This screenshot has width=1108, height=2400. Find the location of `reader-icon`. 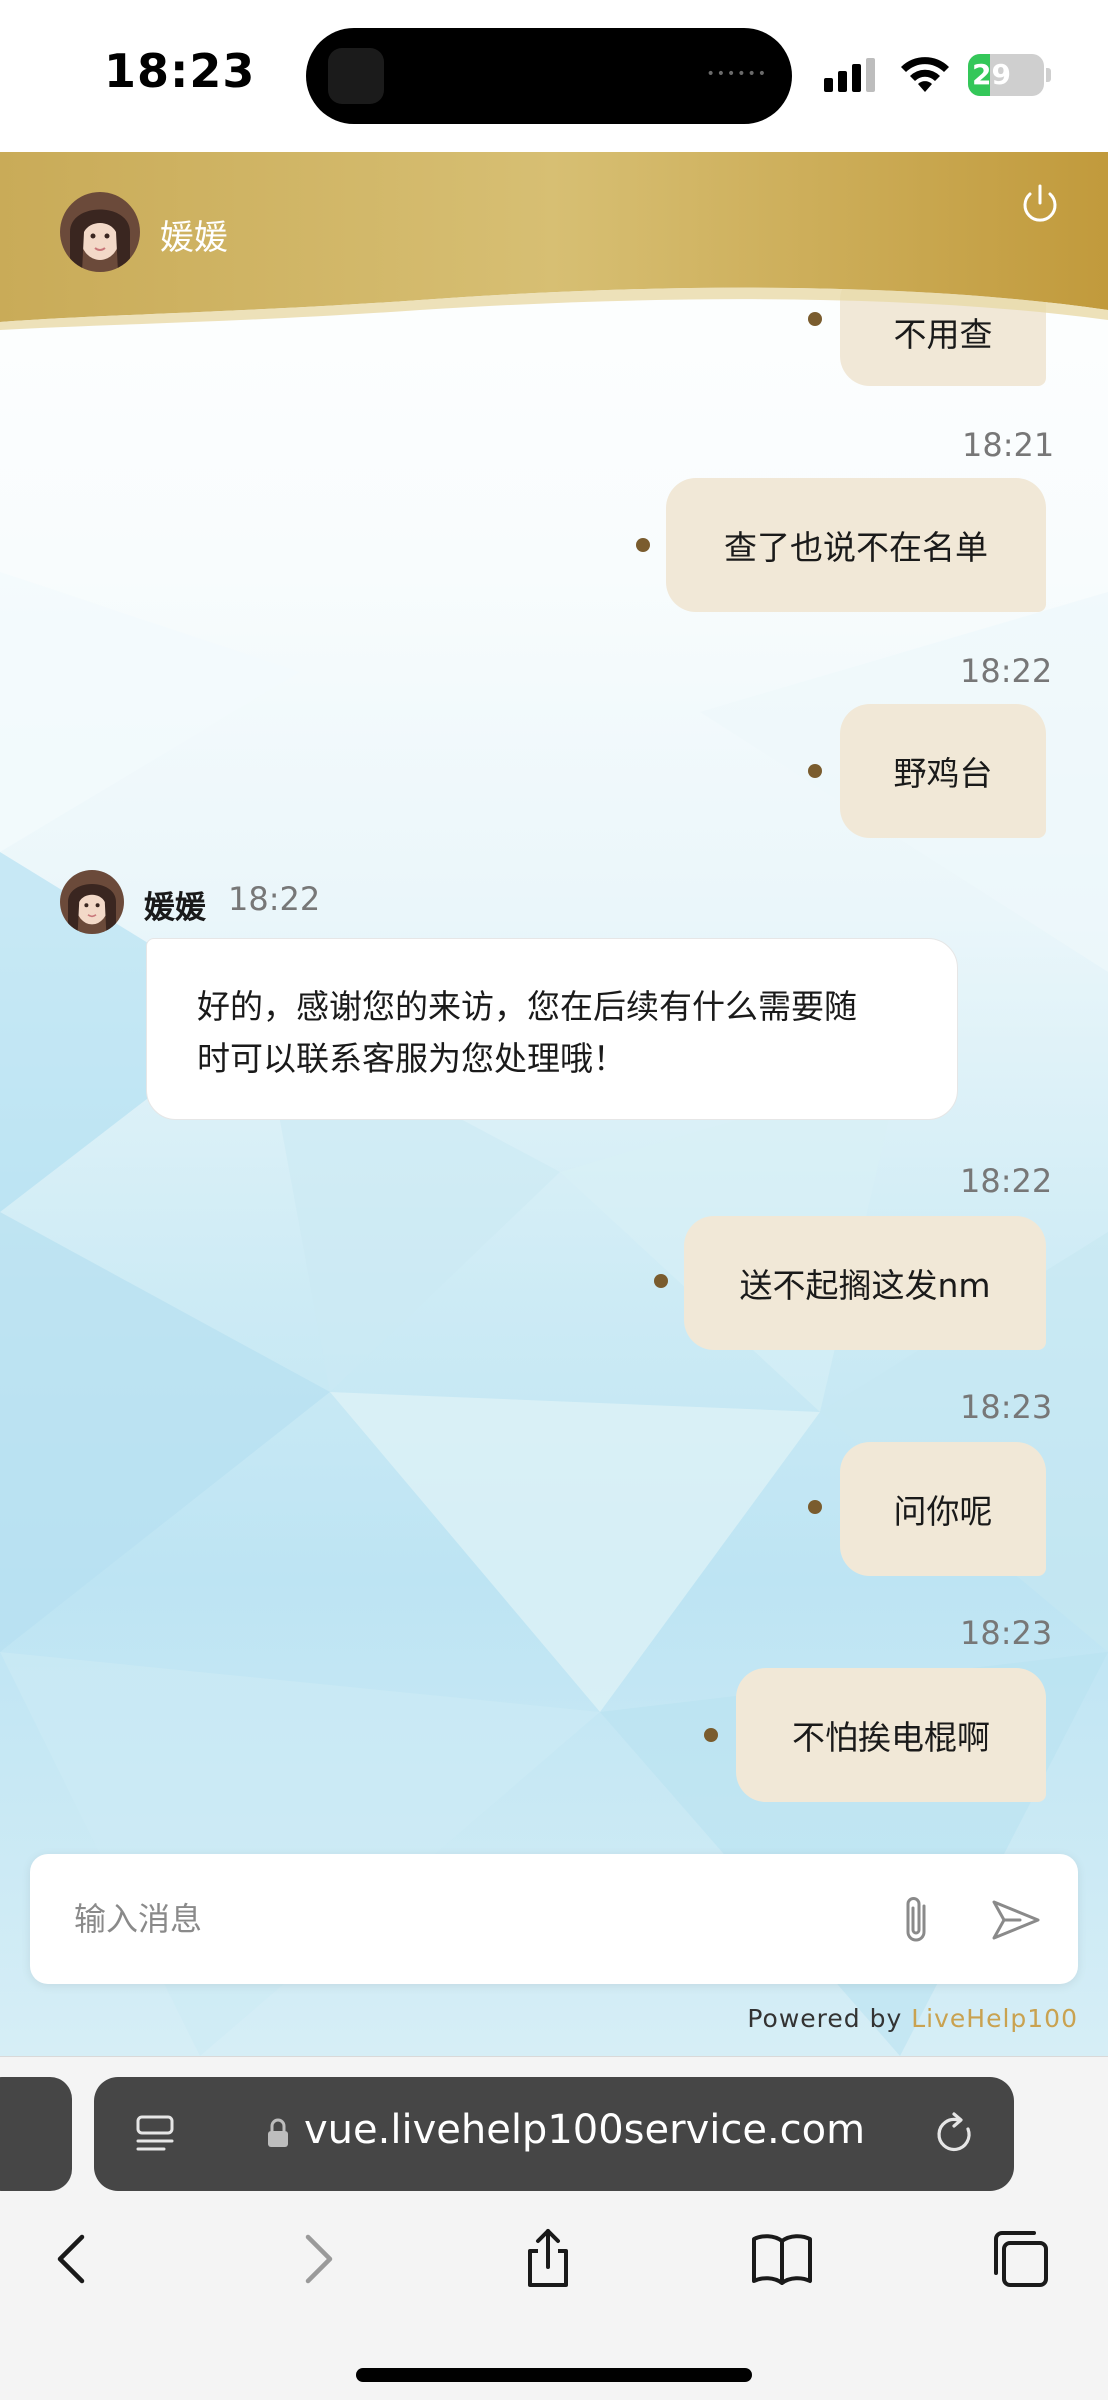

reader-icon is located at coordinates (155, 2135).